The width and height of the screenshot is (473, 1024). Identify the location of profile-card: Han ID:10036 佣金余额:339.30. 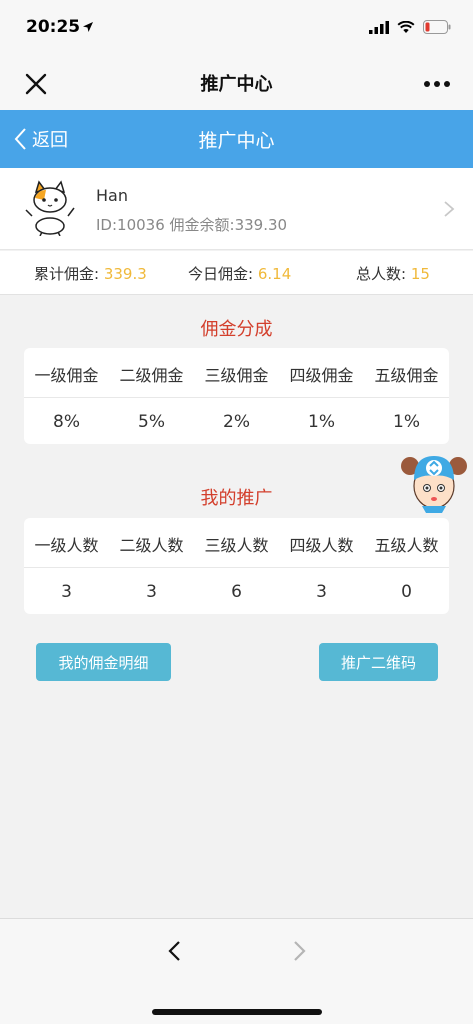
(236, 209).